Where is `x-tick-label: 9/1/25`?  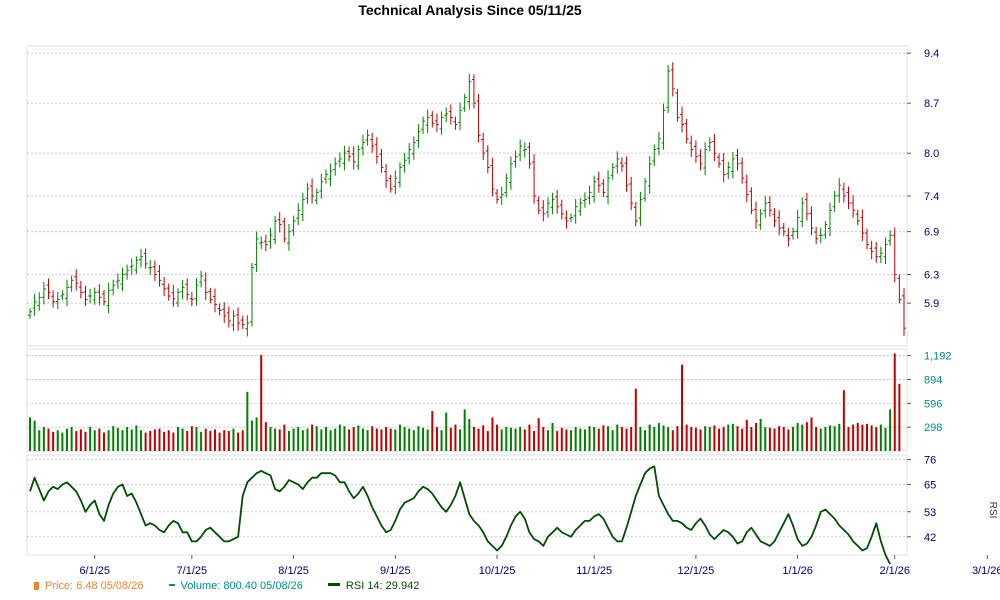
x-tick-label: 9/1/25 is located at coordinates (395, 571).